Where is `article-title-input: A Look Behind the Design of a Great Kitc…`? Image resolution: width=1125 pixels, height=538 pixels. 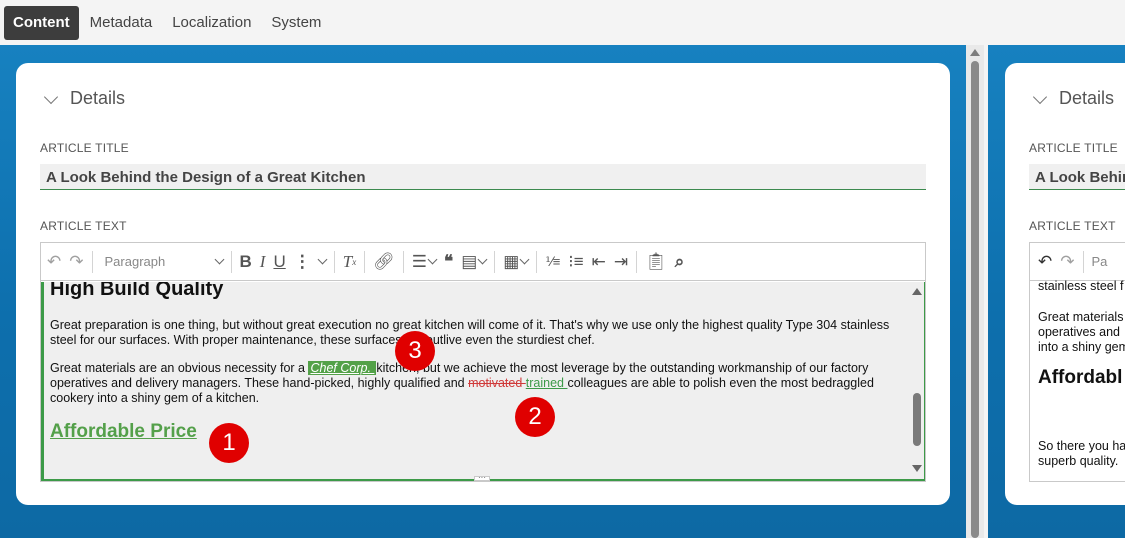 article-title-input: A Look Behind the Design of a Great Kitc… is located at coordinates (483, 177).